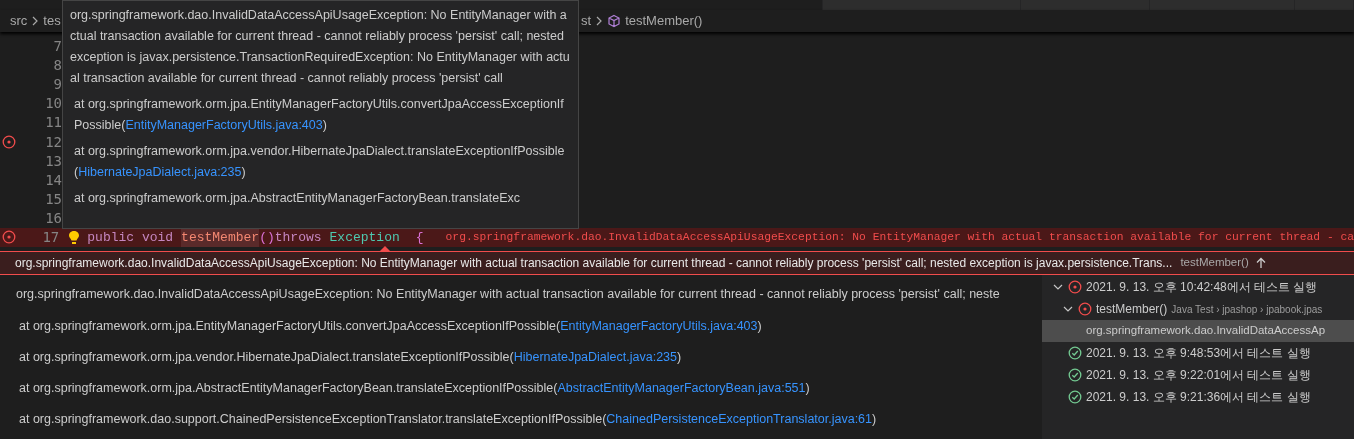 This screenshot has height=439, width=1354. What do you see at coordinates (57, 47) in the screenshot?
I see `line-number: 7` at bounding box center [57, 47].